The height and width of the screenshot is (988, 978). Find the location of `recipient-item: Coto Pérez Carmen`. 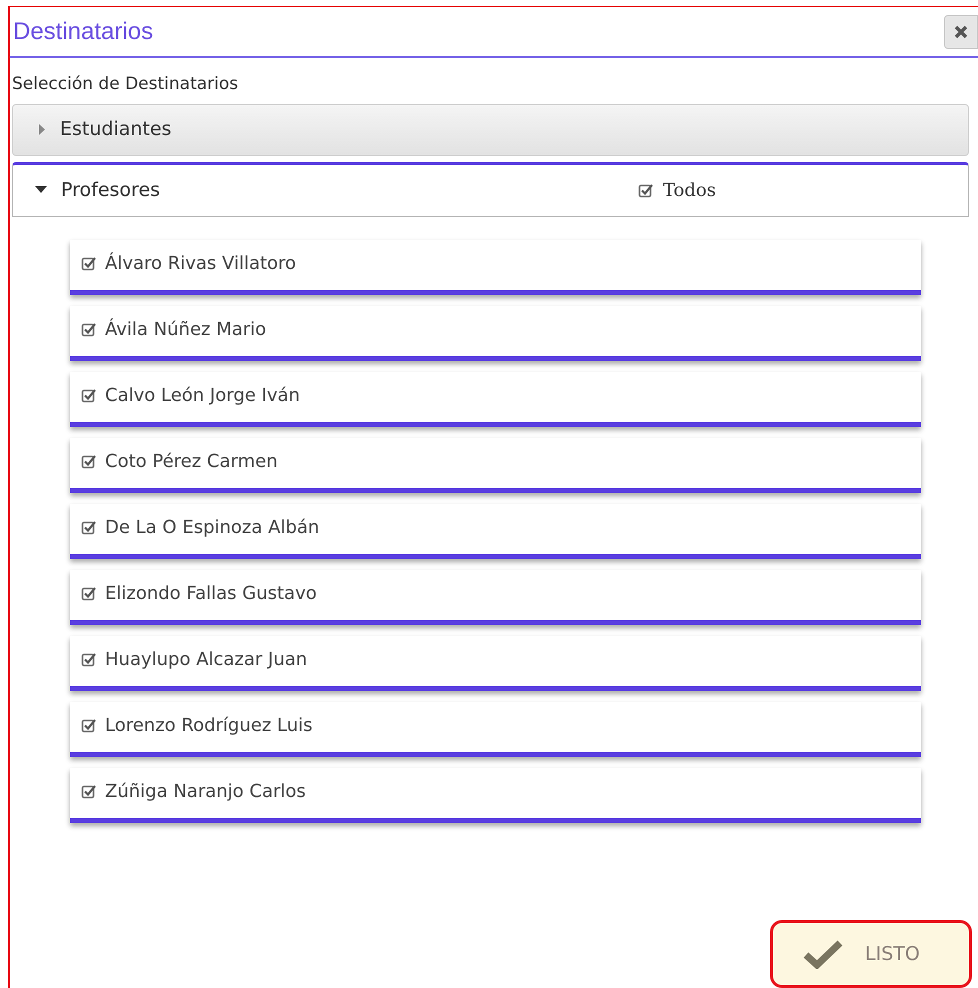

recipient-item: Coto Pérez Carmen is located at coordinates (495, 465).